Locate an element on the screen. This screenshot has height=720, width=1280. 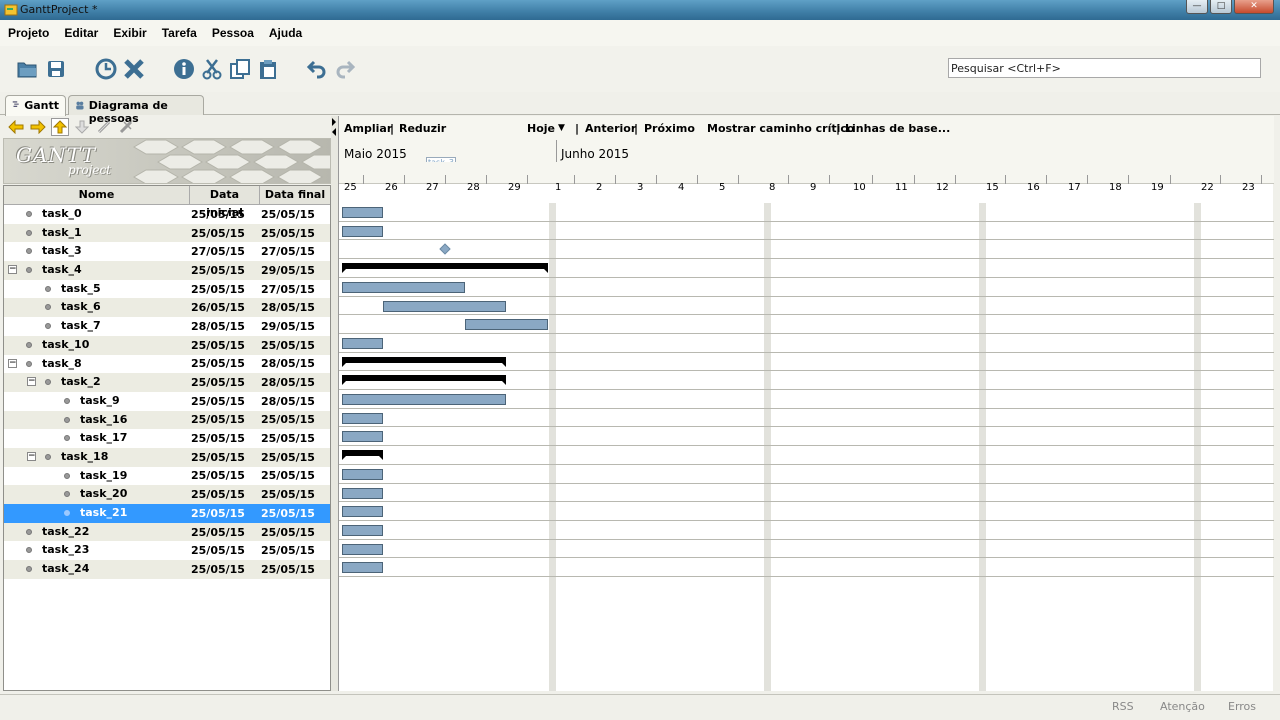
minimize-button: — is located at coordinates (1197, 7).